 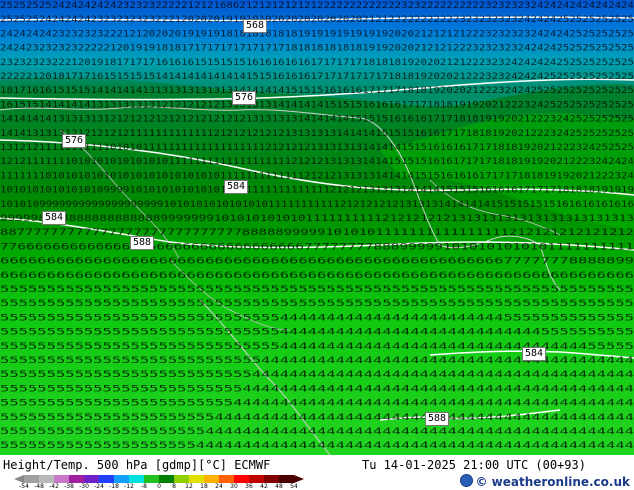 What do you see at coordinates (299, 479) in the screenshot?
I see `colorbar-max-arrow` at bounding box center [299, 479].